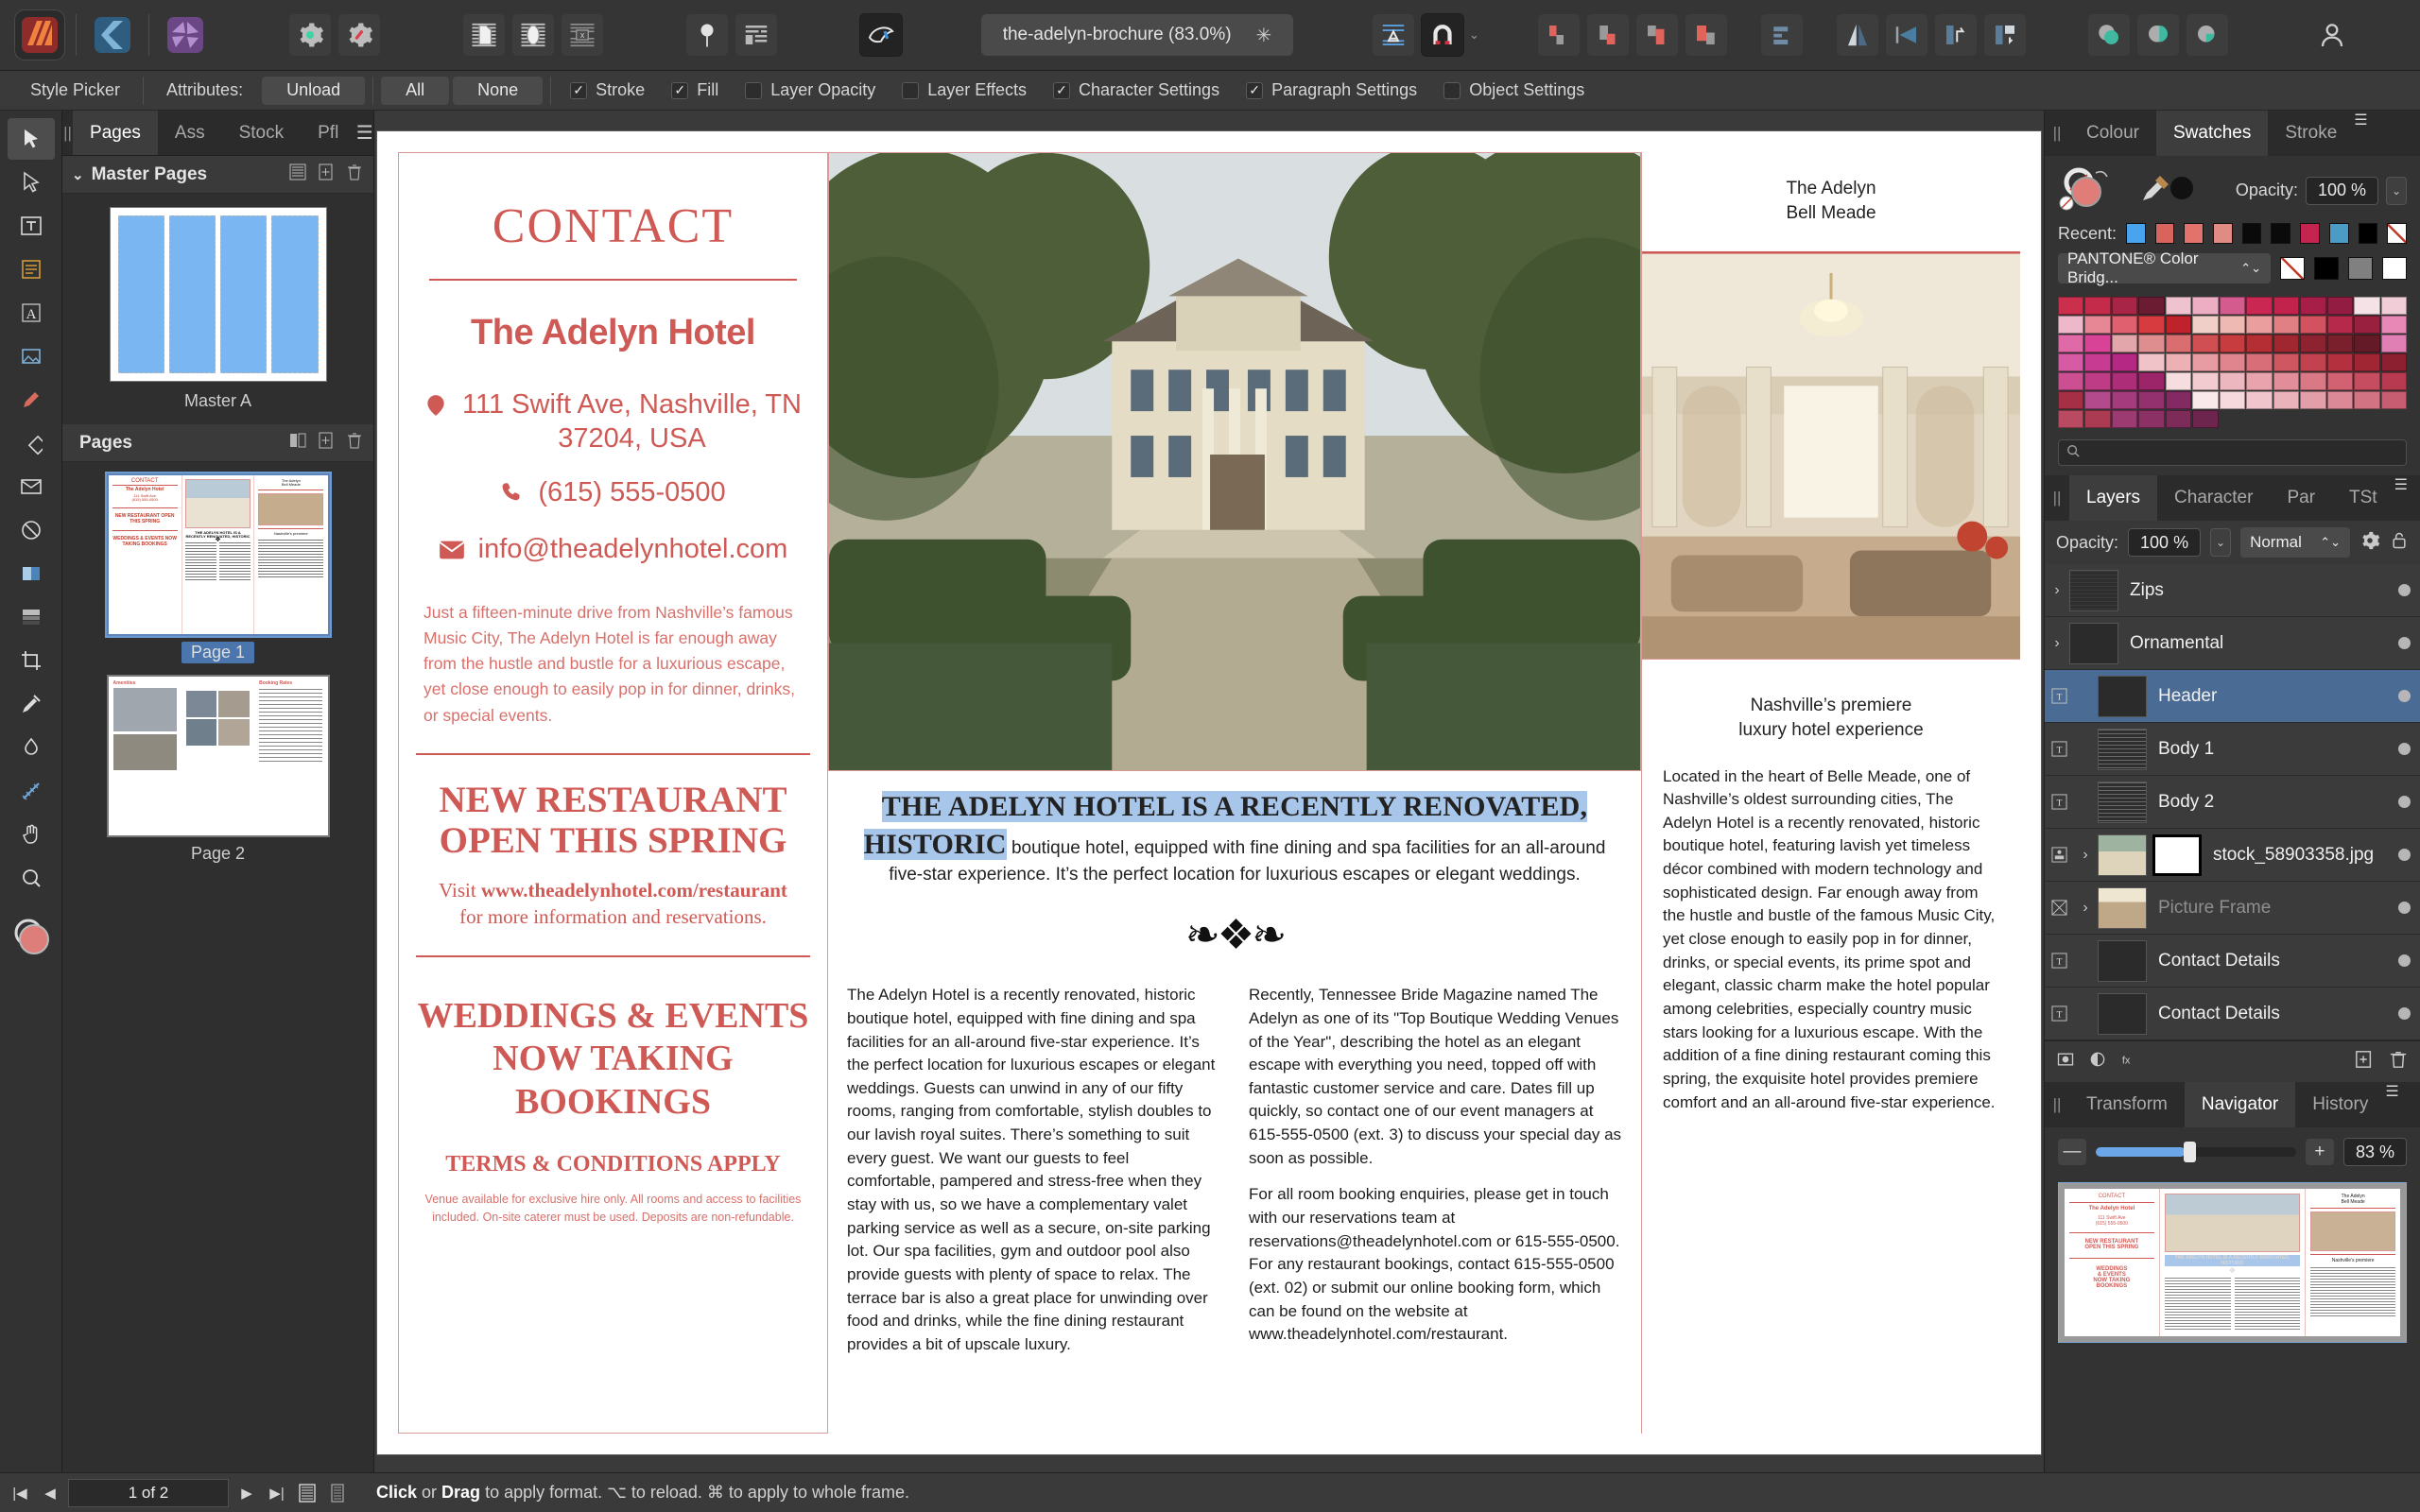  Describe the element at coordinates (810, 90) in the screenshot. I see `checkbox-layer-opacity: ✓ Layer Opacity` at that location.